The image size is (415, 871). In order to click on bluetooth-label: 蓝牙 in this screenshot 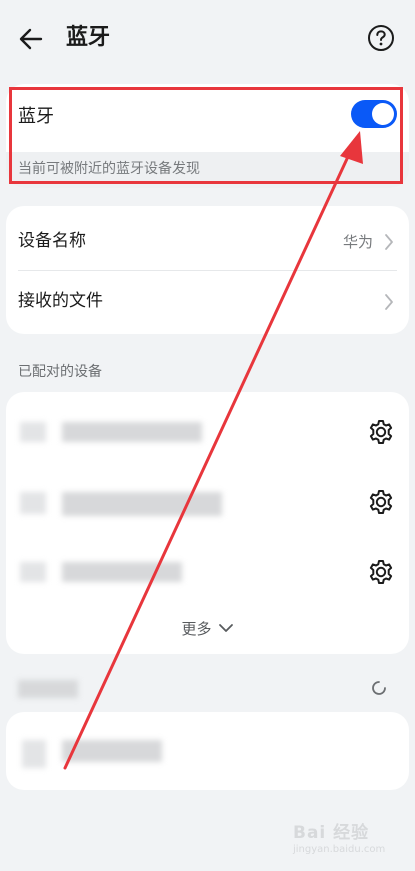, I will do `click(36, 116)`.